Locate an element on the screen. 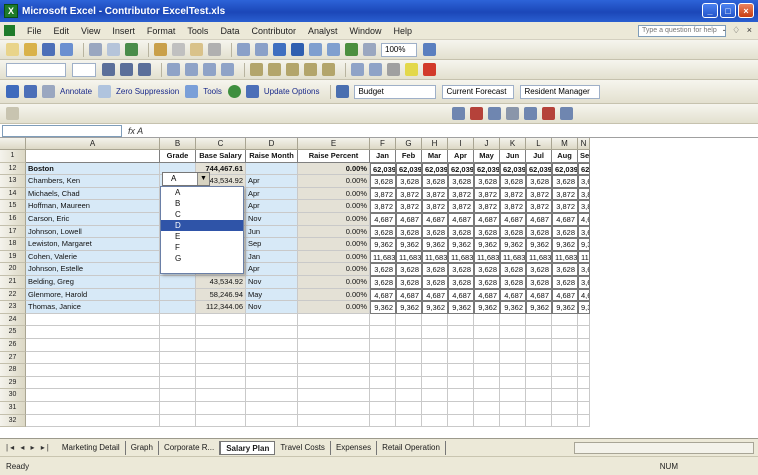 This screenshot has height=475, width=758. employee-name-cell: Thomas, Janice is located at coordinates (93, 307).